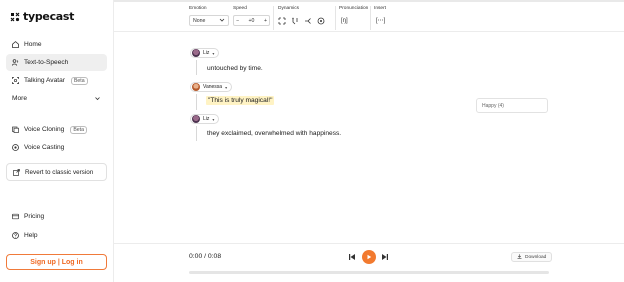 The width and height of the screenshot is (624, 282). I want to click on pronunciation-group: Pronunciation [ŋ], so click(353, 16).